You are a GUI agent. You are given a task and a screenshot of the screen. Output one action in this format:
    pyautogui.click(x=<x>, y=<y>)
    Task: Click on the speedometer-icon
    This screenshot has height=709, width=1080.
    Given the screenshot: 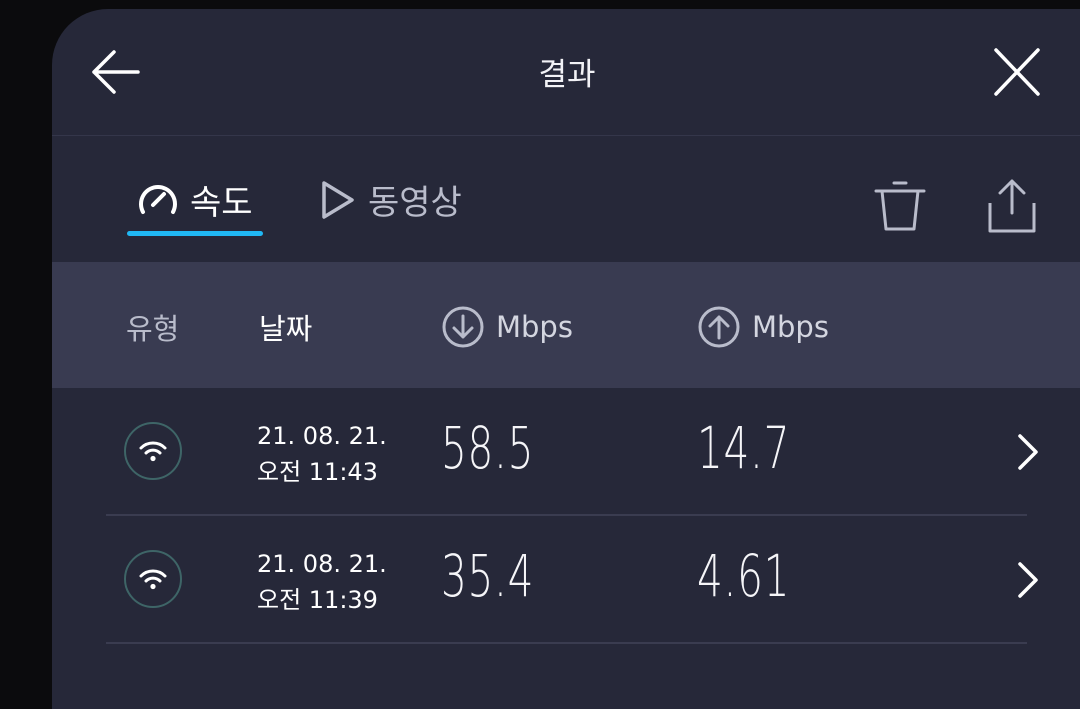 What is the action you would take?
    pyautogui.click(x=158, y=199)
    